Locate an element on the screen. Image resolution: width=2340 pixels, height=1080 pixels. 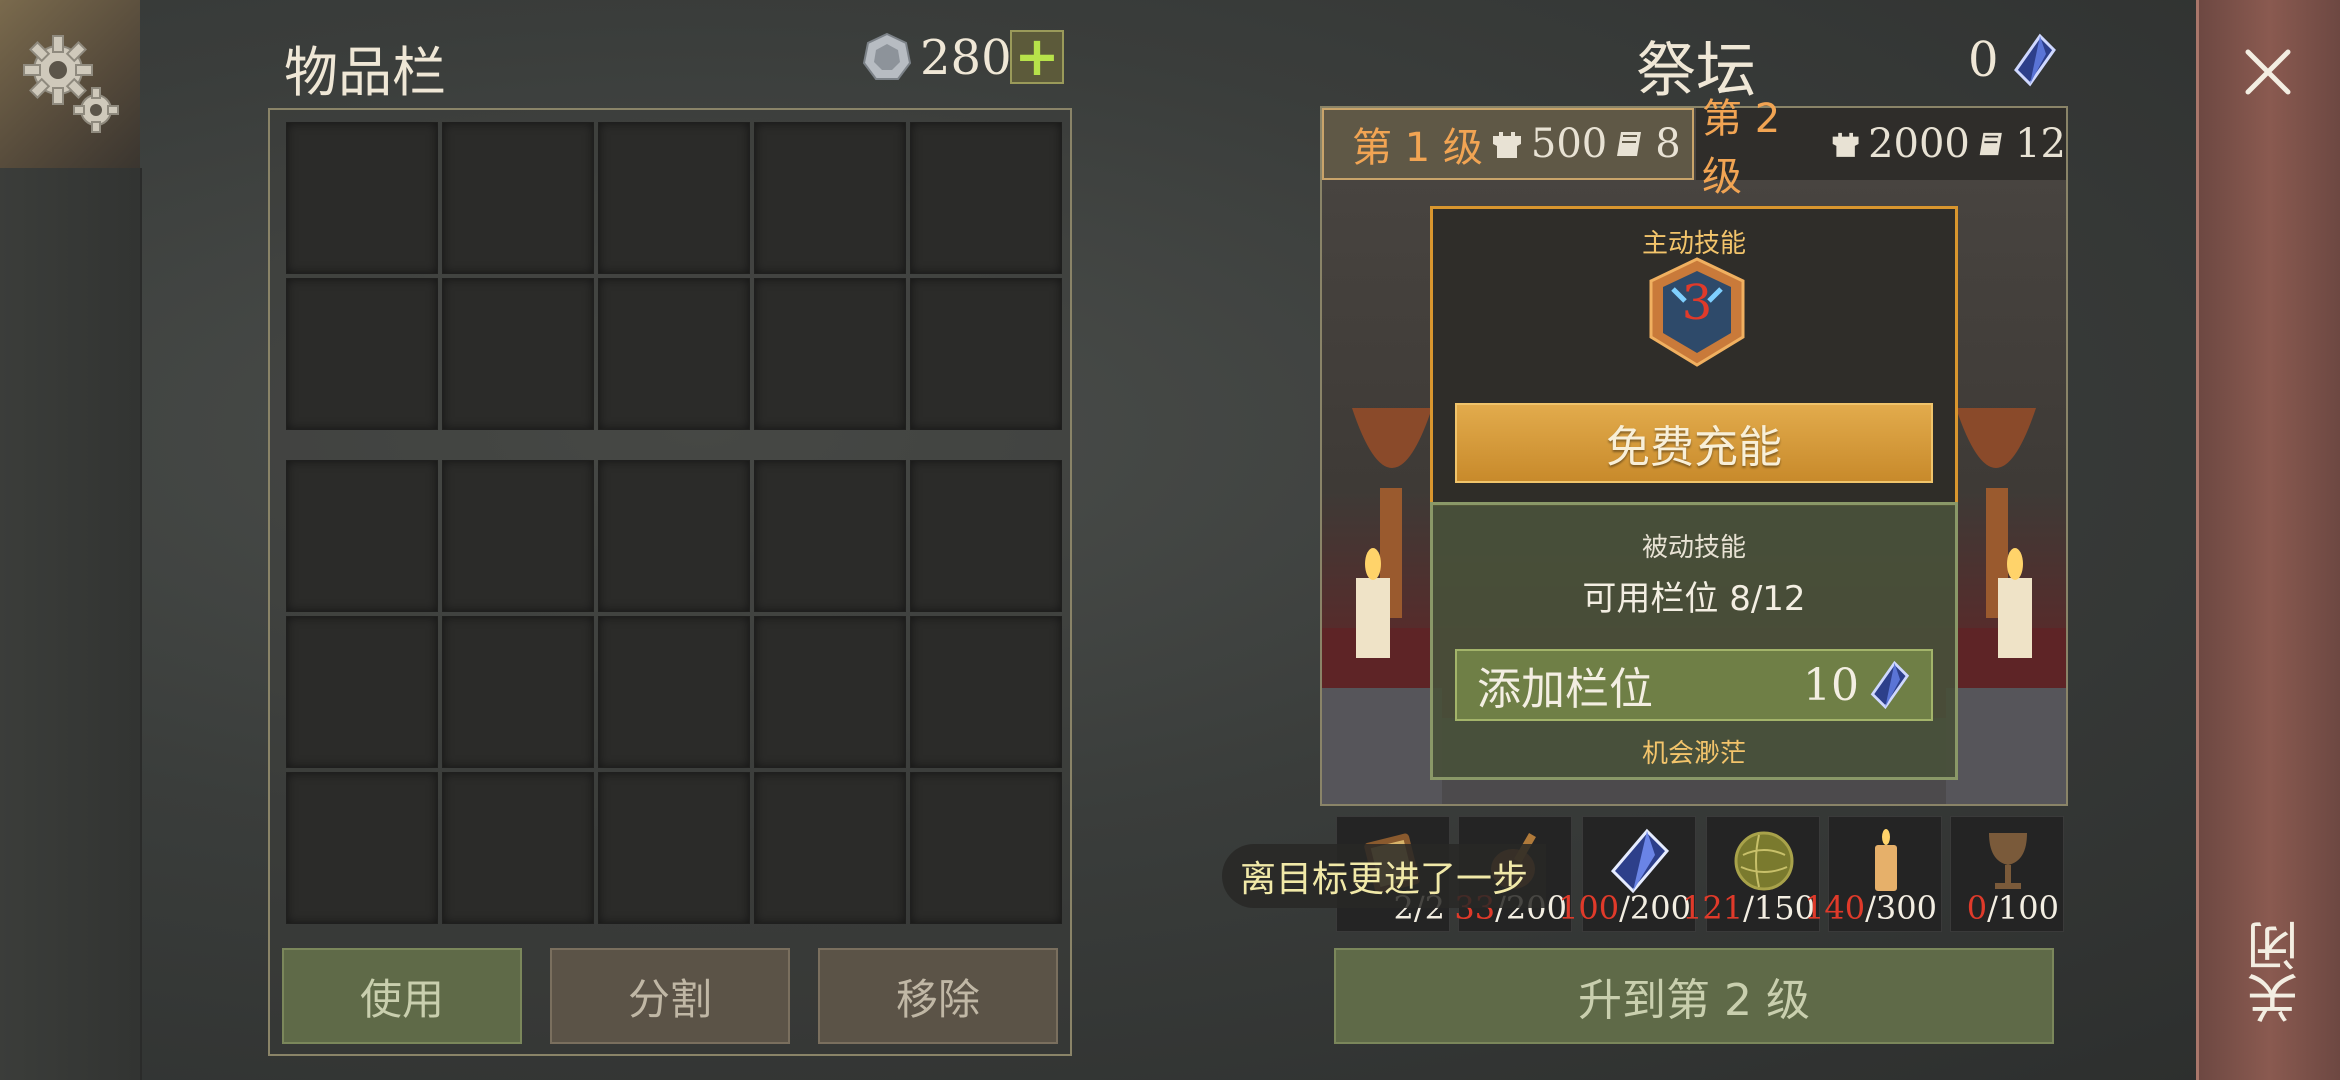
tab-level-2: 第 2 级 2000 12 is located at coordinates (1881, 148).